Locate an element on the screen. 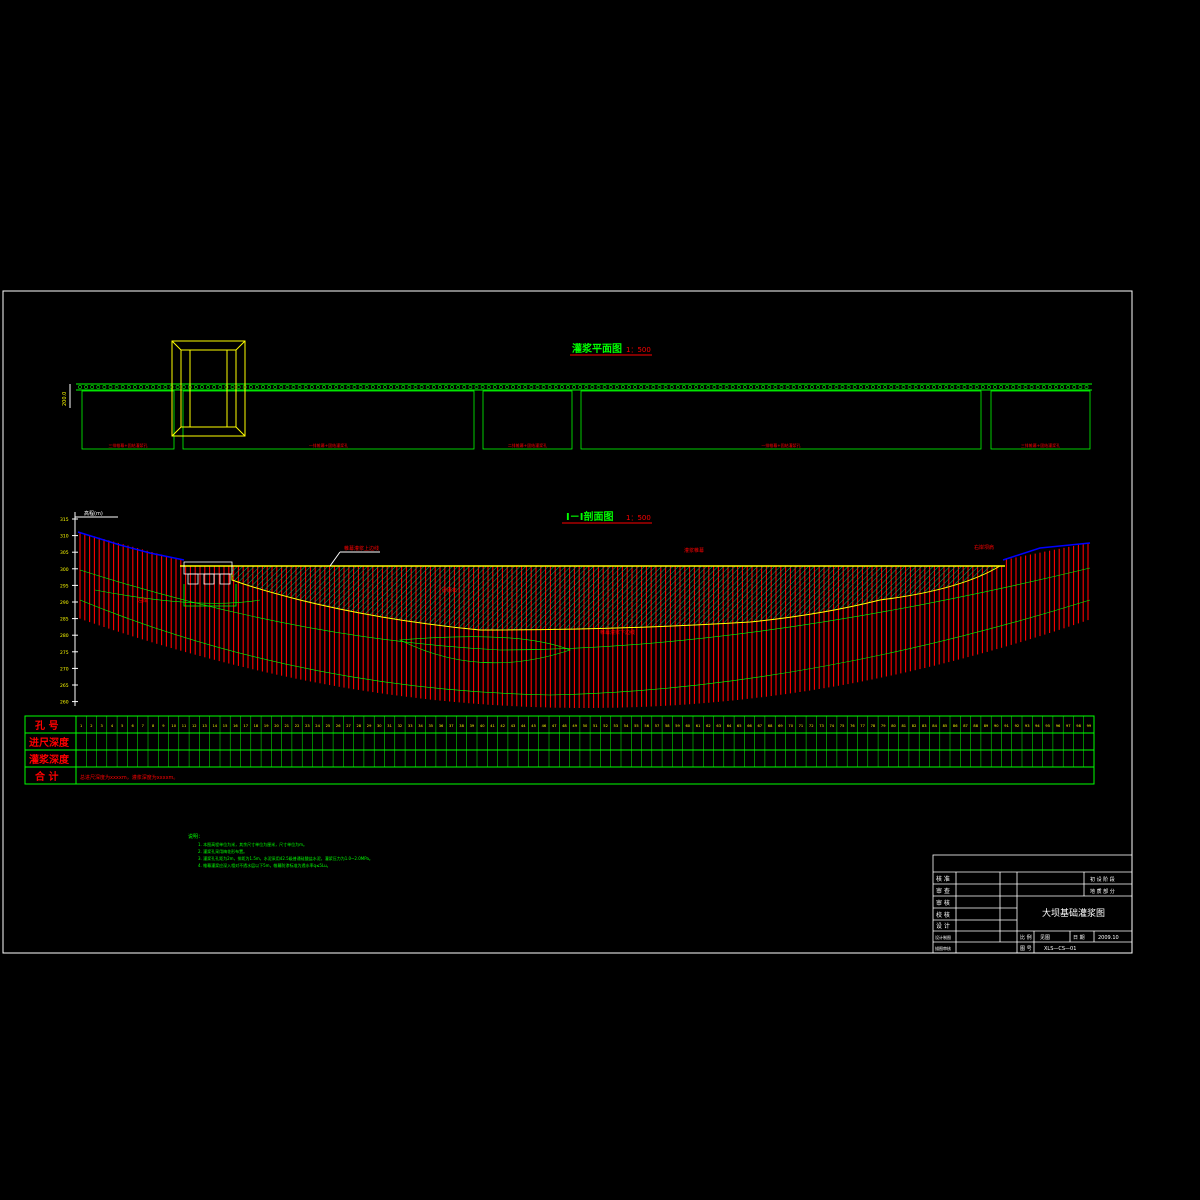 This screenshot has height=1200, width=1200. hole-number: 91 is located at coordinates (1006, 726).